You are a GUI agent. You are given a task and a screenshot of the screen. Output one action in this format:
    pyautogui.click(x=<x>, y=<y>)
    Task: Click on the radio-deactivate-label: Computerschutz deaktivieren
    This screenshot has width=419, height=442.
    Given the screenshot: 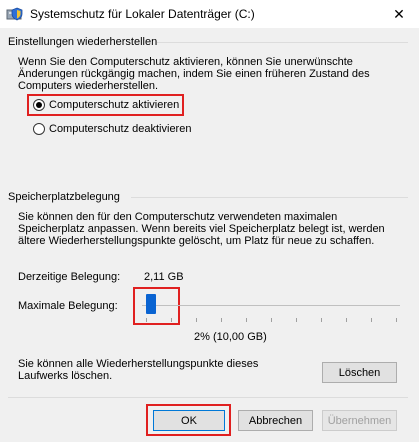 What is the action you would take?
    pyautogui.click(x=120, y=129)
    